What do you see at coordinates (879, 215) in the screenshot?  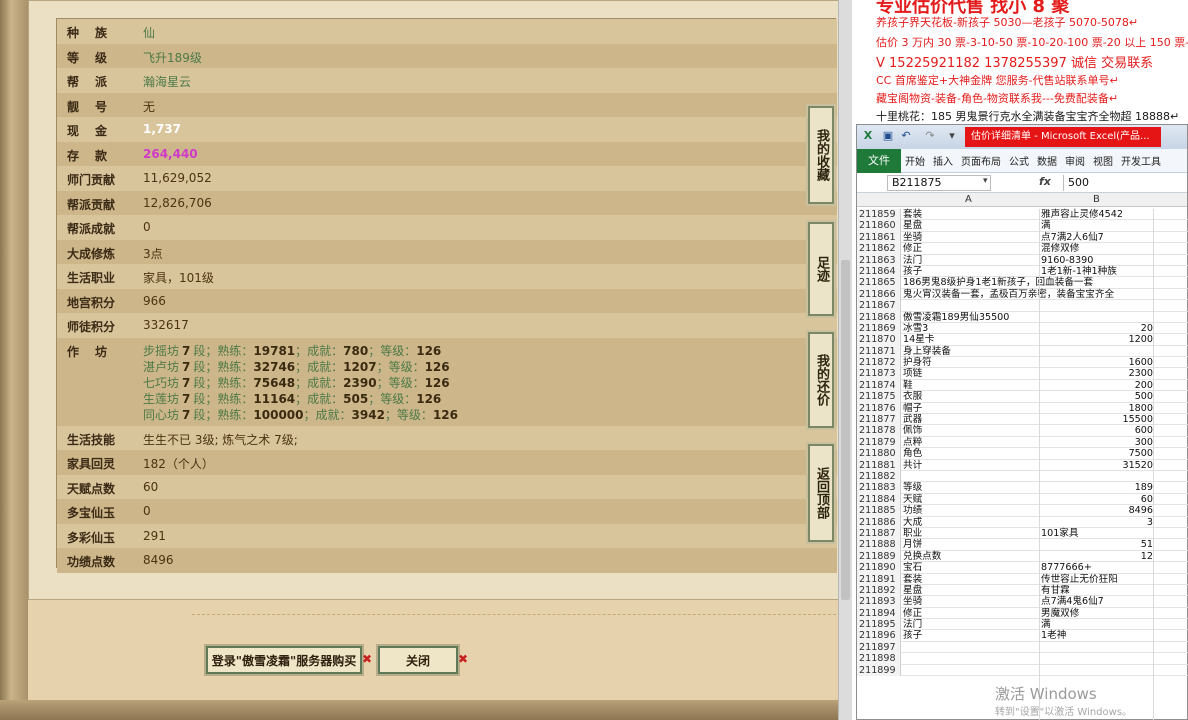 I see `row-number: 211859` at bounding box center [879, 215].